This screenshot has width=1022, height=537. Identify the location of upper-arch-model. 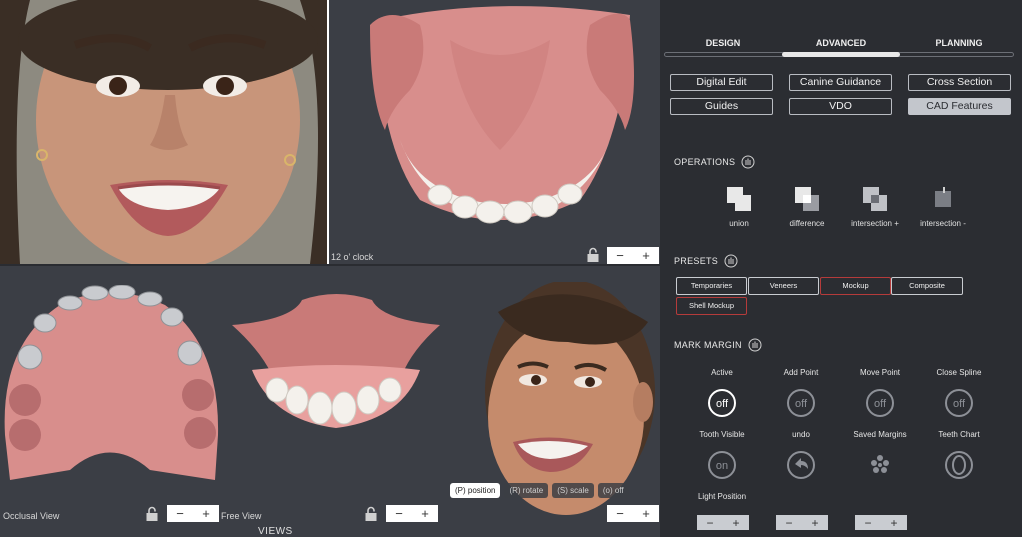
(500, 120).